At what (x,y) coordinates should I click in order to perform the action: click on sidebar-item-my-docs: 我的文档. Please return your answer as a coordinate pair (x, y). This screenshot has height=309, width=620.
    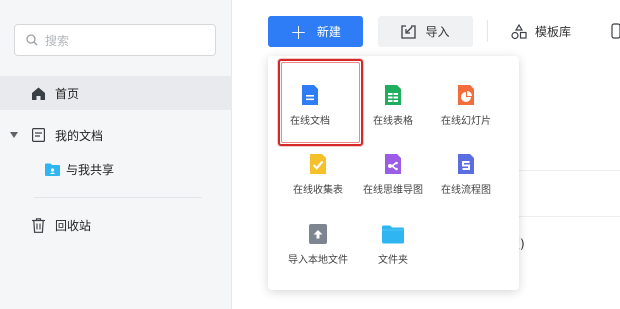
    Looking at the image, I should click on (116, 135).